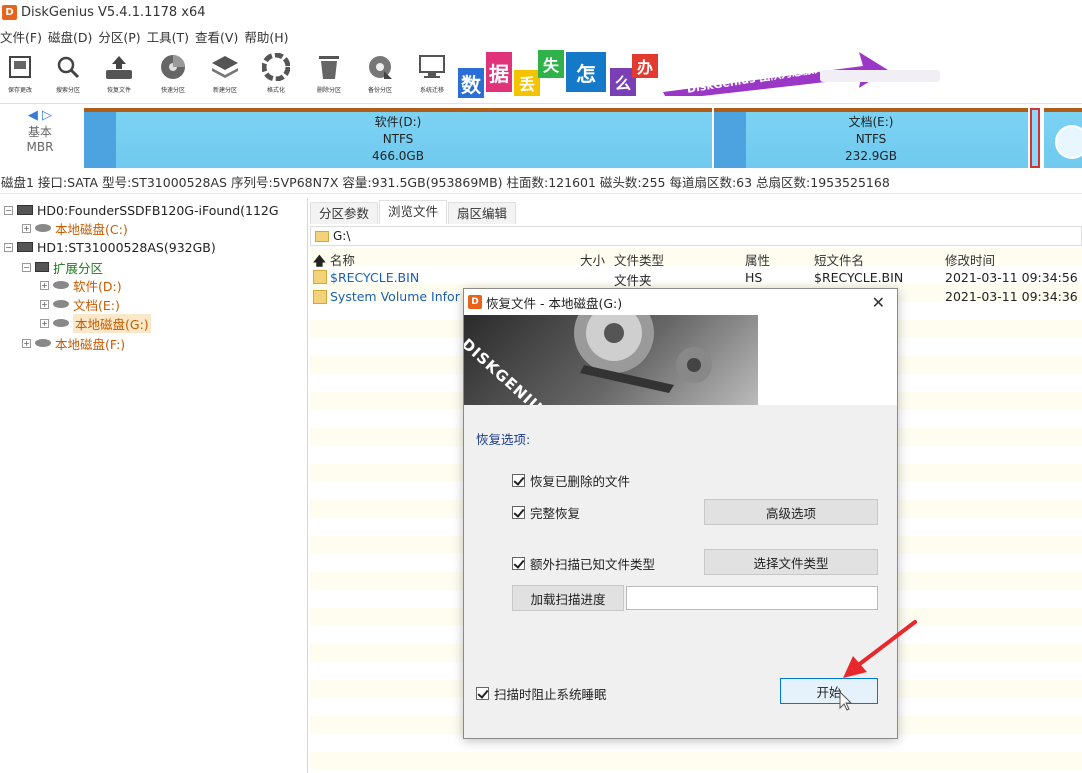 The width and height of the screenshot is (1082, 773). What do you see at coordinates (1063, 138) in the screenshot?
I see `partition-f` at bounding box center [1063, 138].